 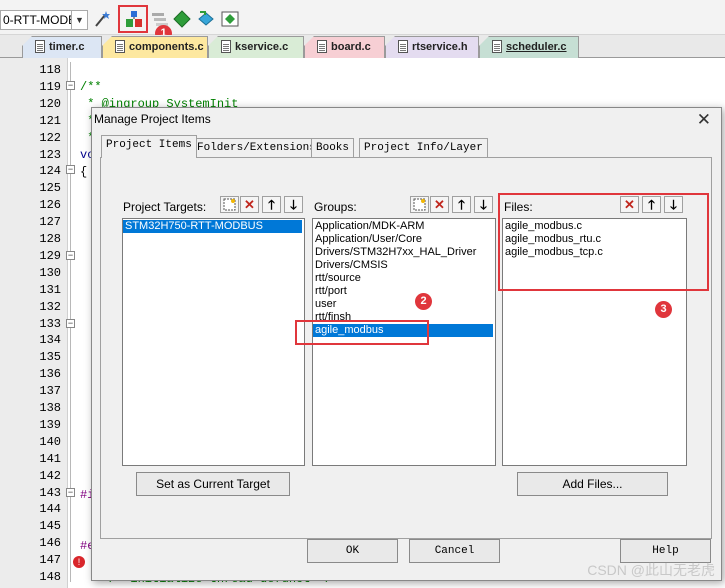 I want to click on line-number: 121, so click(x=50, y=120).